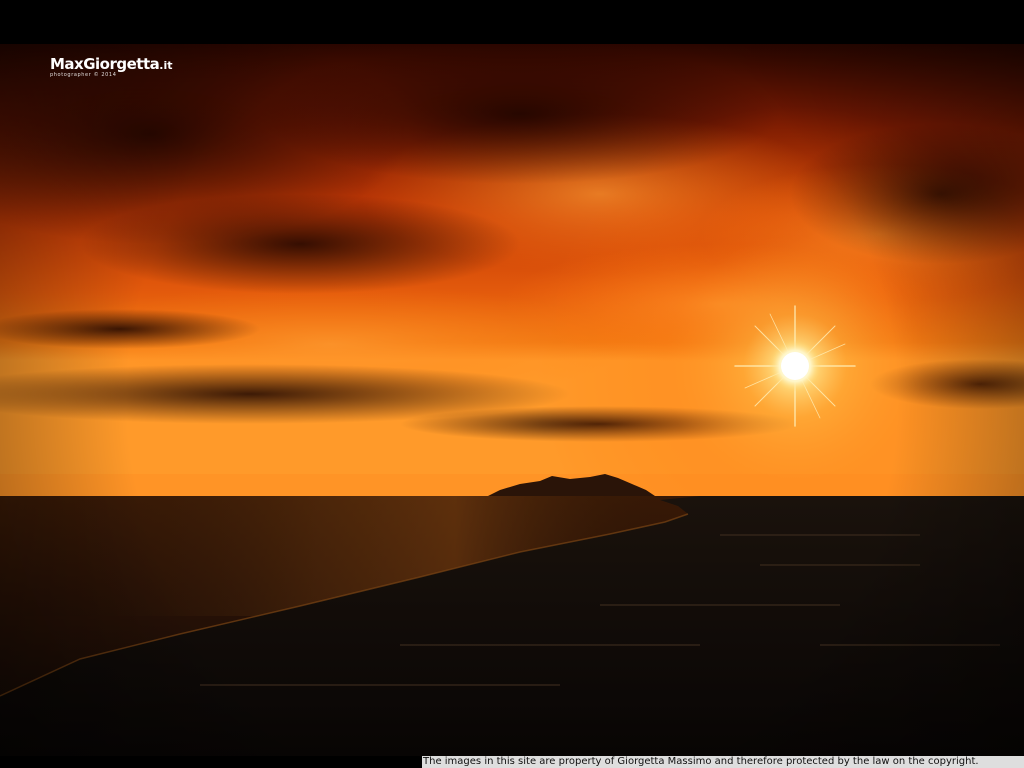 The width and height of the screenshot is (1024, 768). I want to click on photographer-logo: MaxGiorgetta.it photographer © 2014, so click(111, 67).